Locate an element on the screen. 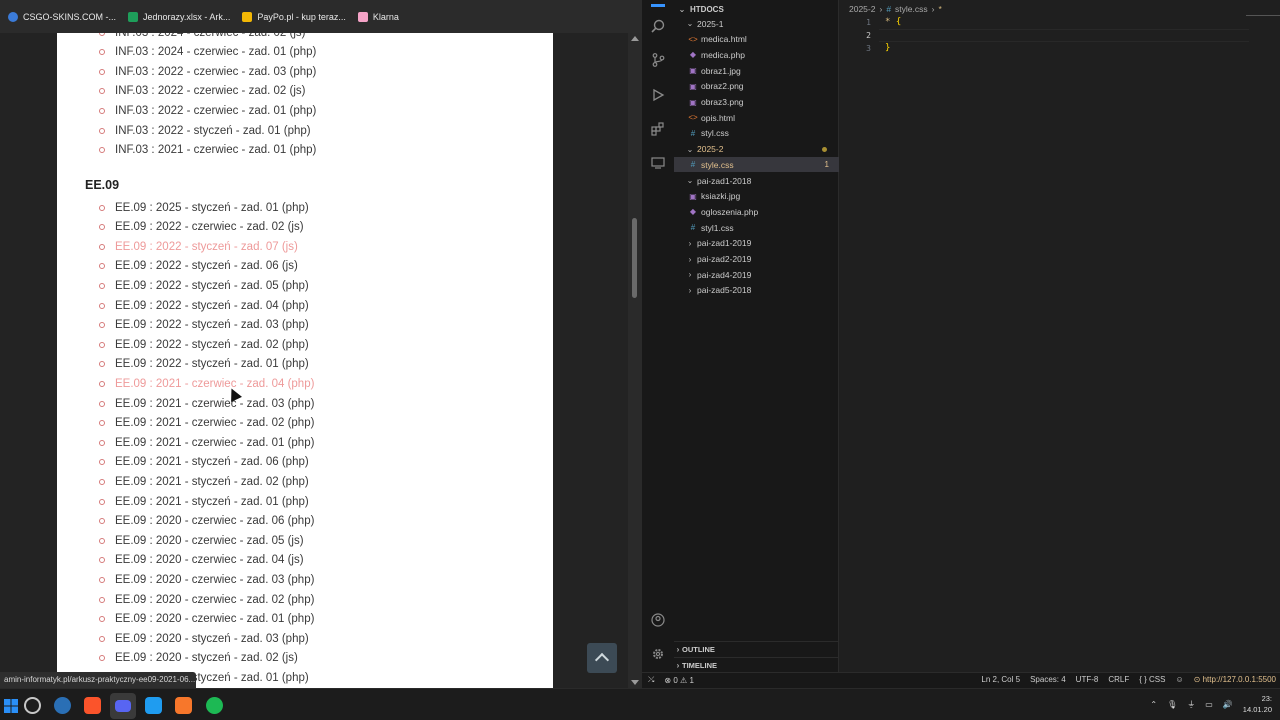 This screenshot has height=720, width=1280. exam-link: EE.09 : 2022 - styczeń - zad. 05 (php) is located at coordinates (183, 285).